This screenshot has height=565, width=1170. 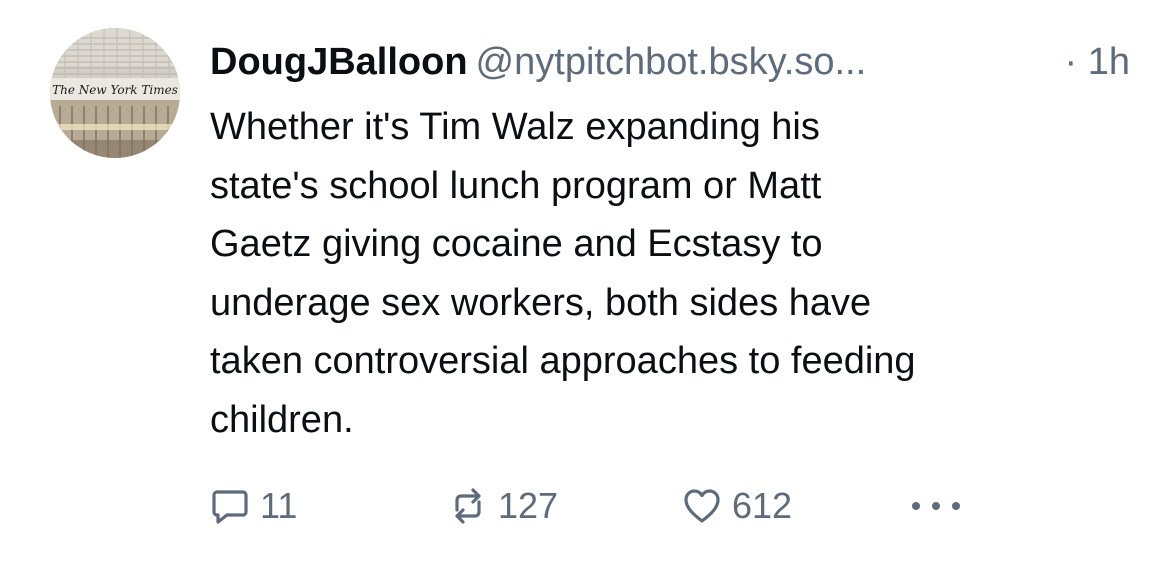 What do you see at coordinates (762, 505) in the screenshot?
I see `like-count: 612` at bounding box center [762, 505].